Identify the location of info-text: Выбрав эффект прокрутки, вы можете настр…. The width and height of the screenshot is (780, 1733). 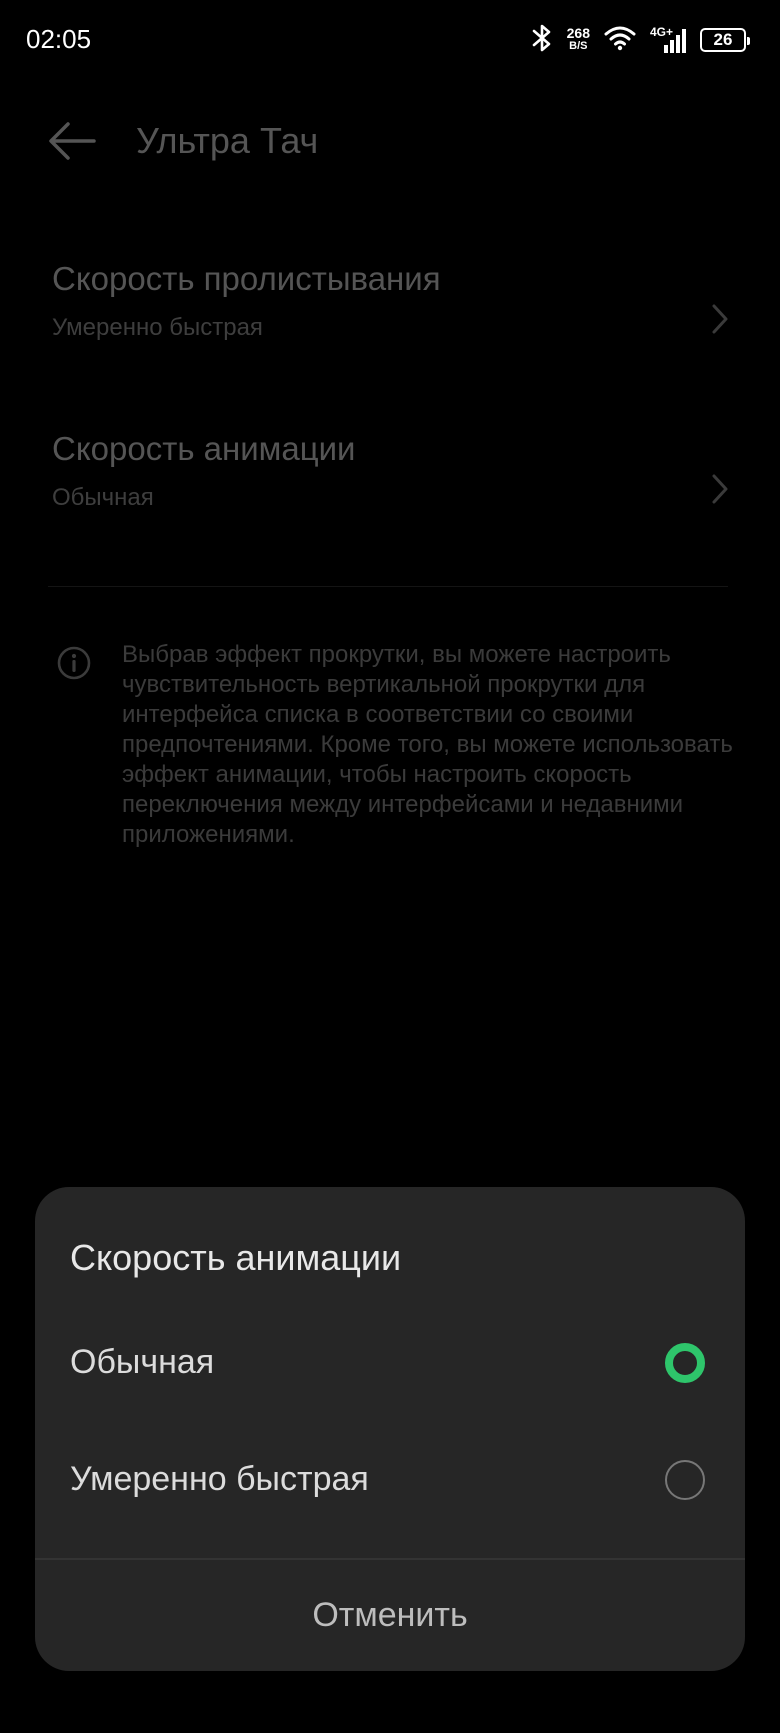
(427, 744).